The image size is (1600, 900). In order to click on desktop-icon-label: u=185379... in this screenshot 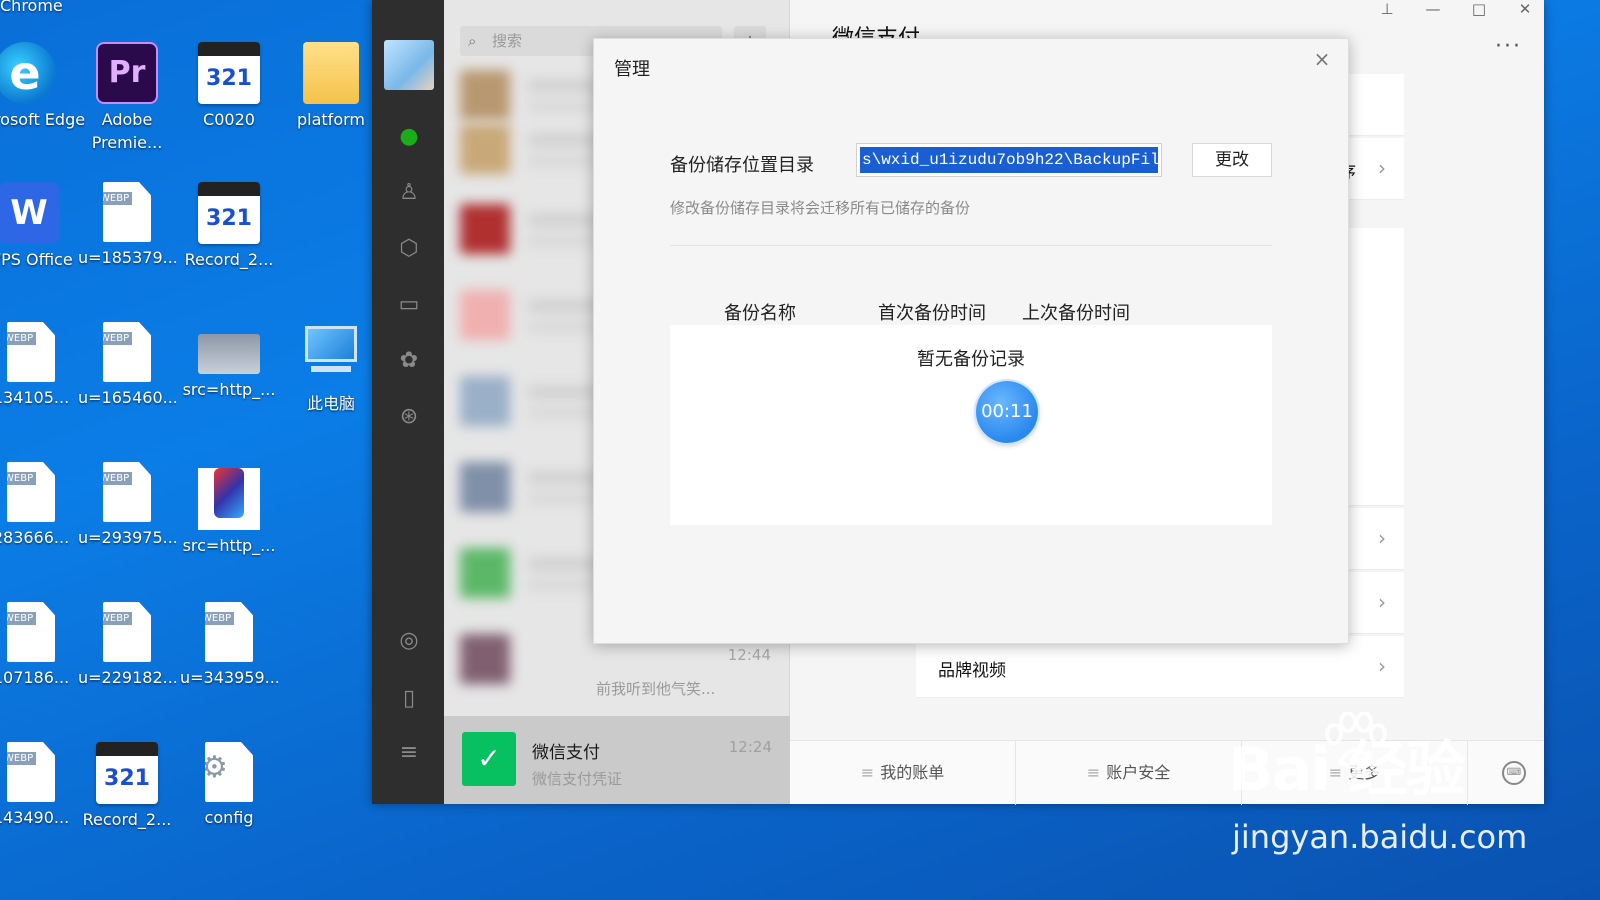, I will do `click(127, 257)`.